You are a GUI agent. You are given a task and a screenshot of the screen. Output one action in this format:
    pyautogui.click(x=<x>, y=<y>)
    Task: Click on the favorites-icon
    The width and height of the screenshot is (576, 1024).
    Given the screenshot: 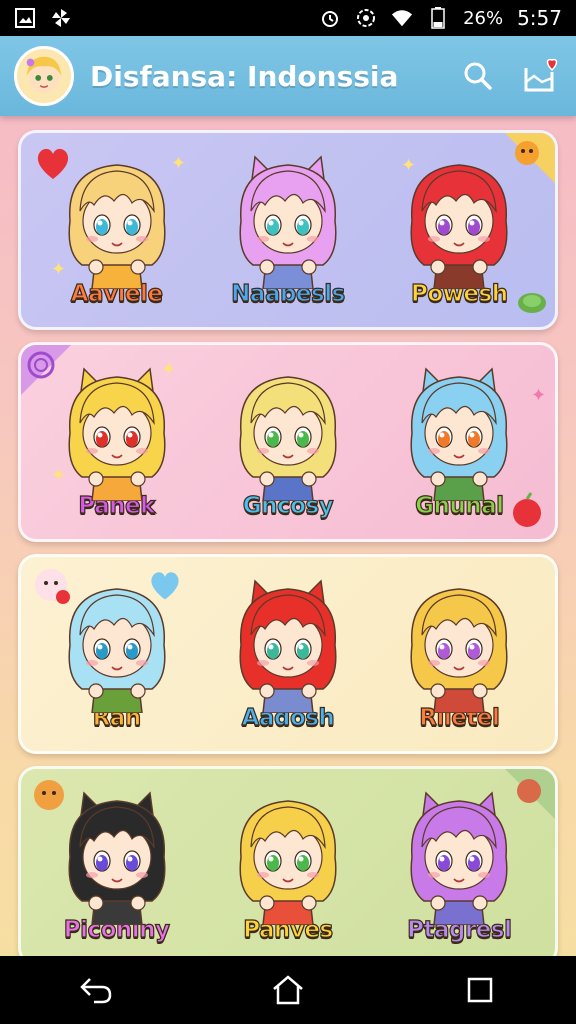 What is the action you would take?
    pyautogui.click(x=541, y=75)
    